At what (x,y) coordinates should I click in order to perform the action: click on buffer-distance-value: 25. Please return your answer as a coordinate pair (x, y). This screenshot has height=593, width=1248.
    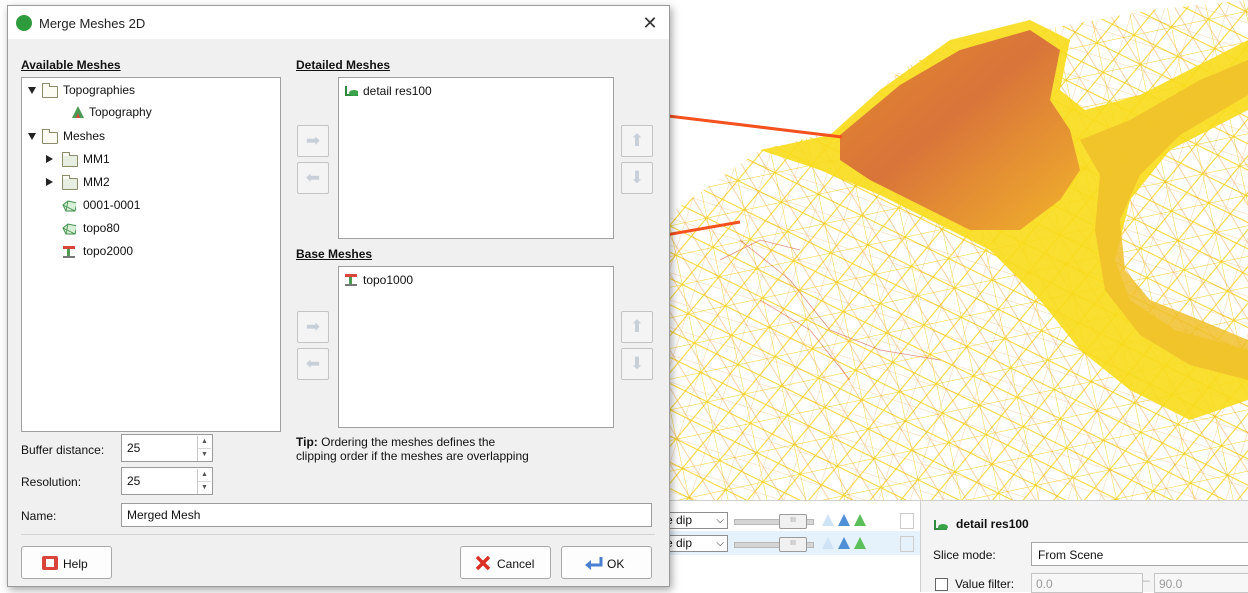
    Looking at the image, I should click on (134, 448).